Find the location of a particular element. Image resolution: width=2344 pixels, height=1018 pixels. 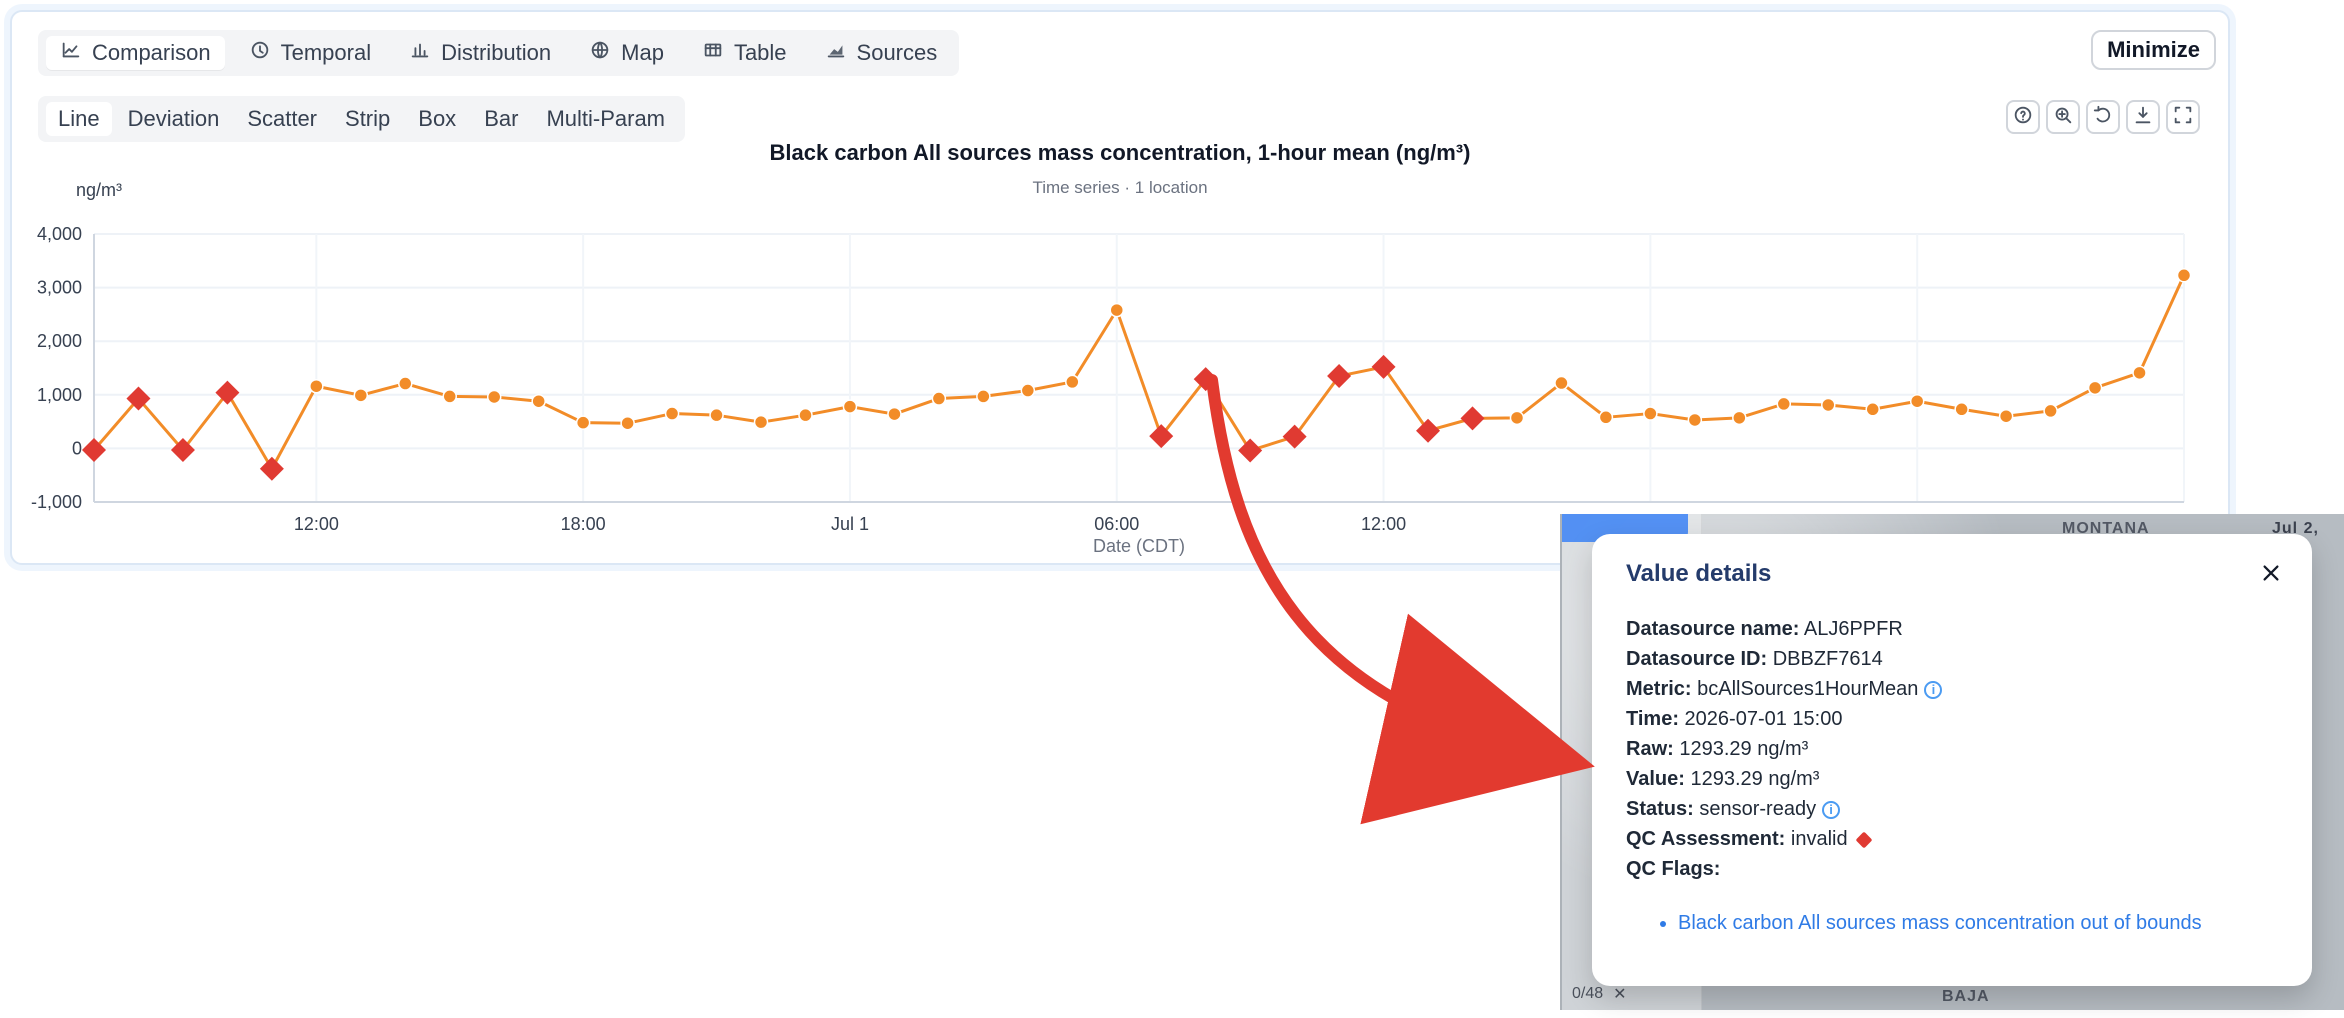

tab-table: Table is located at coordinates (744, 53).